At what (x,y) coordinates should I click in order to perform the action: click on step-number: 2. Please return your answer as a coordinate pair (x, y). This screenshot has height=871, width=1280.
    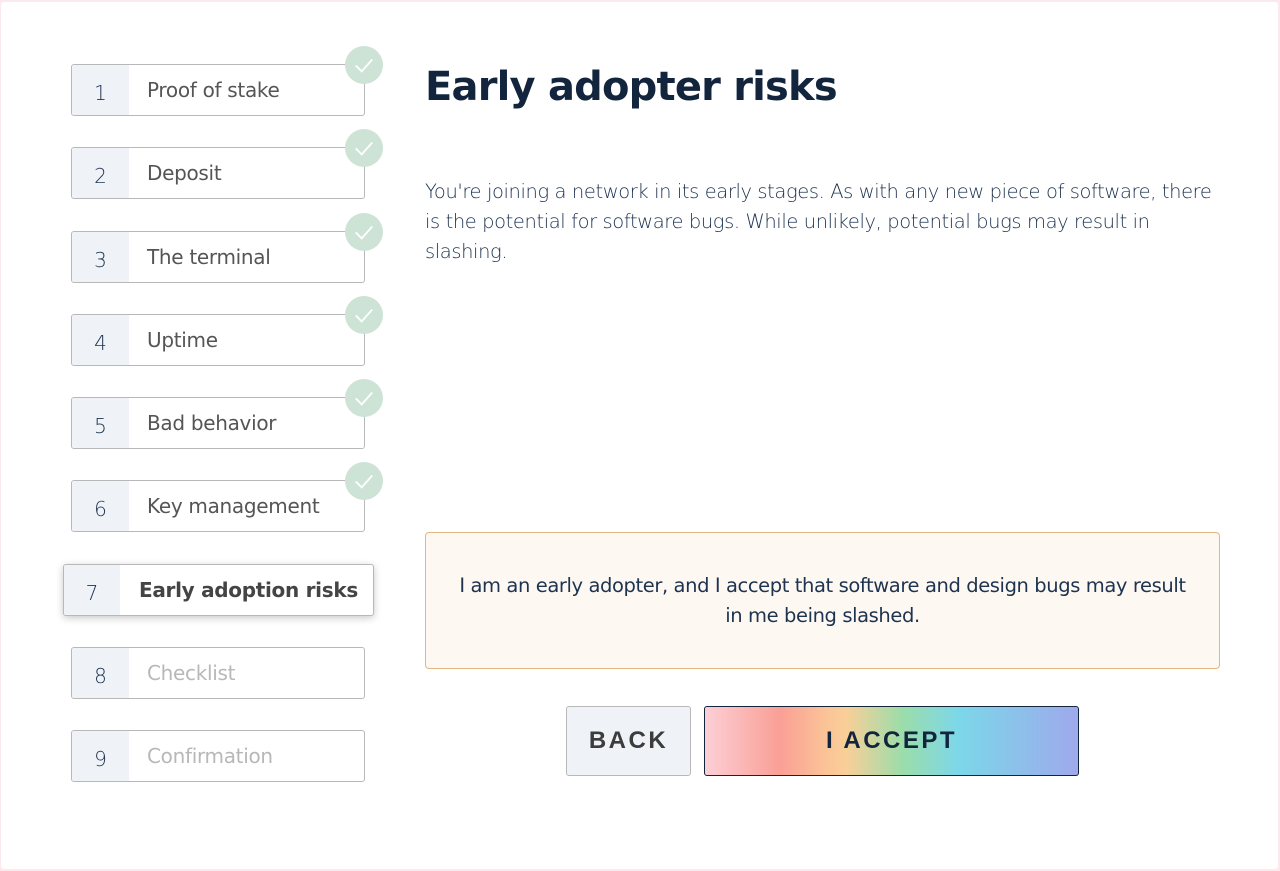
    Looking at the image, I should click on (100, 173).